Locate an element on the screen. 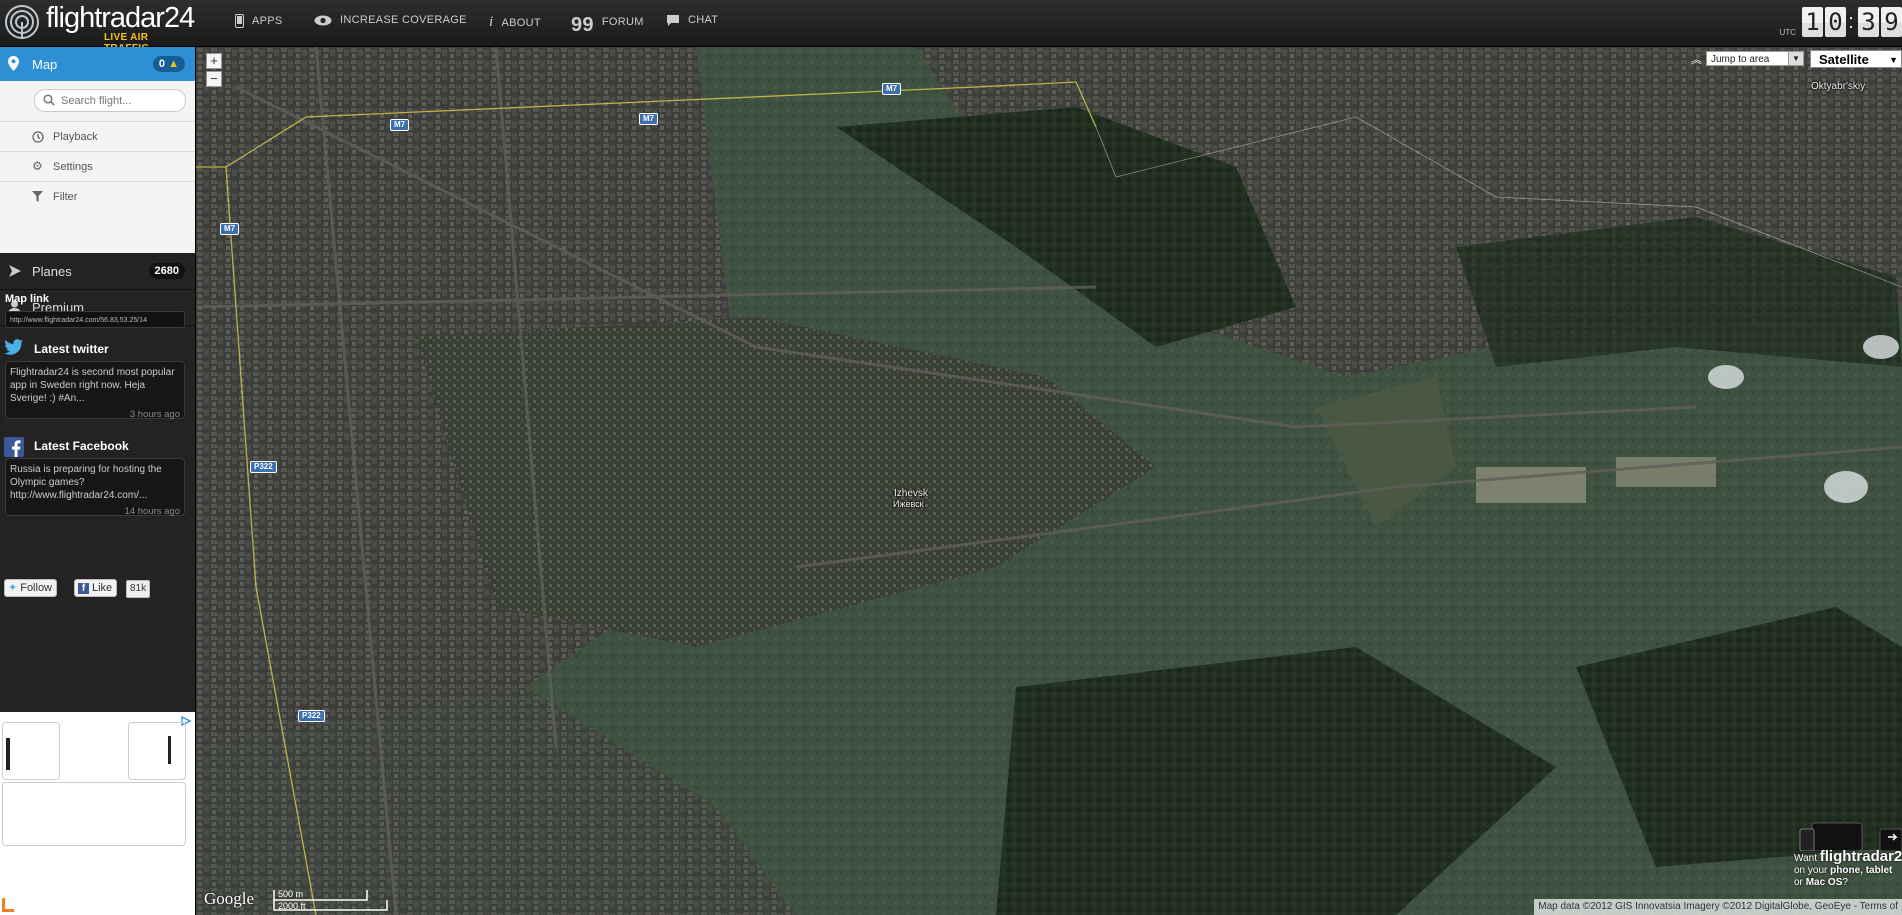 The width and height of the screenshot is (1902, 915). clock-digit: 3 is located at coordinates (1868, 22).